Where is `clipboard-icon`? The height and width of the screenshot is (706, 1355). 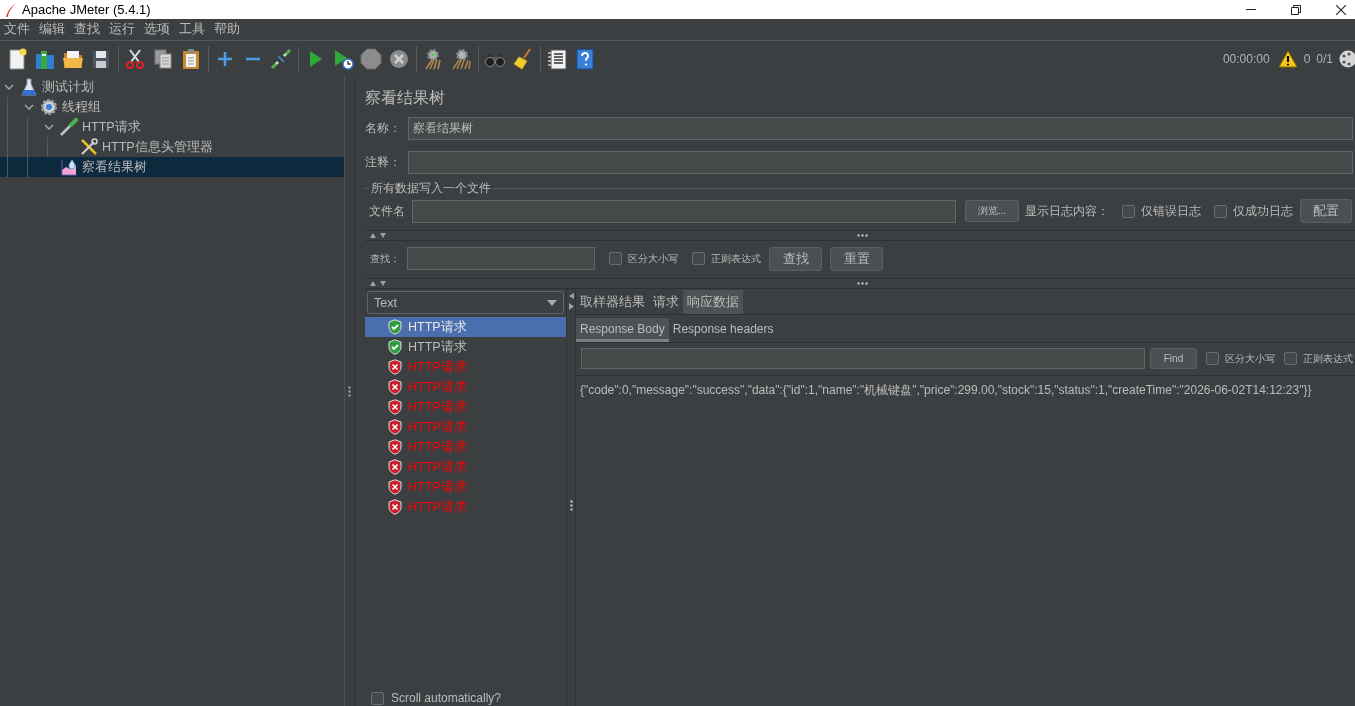
clipboard-icon is located at coordinates (191, 58).